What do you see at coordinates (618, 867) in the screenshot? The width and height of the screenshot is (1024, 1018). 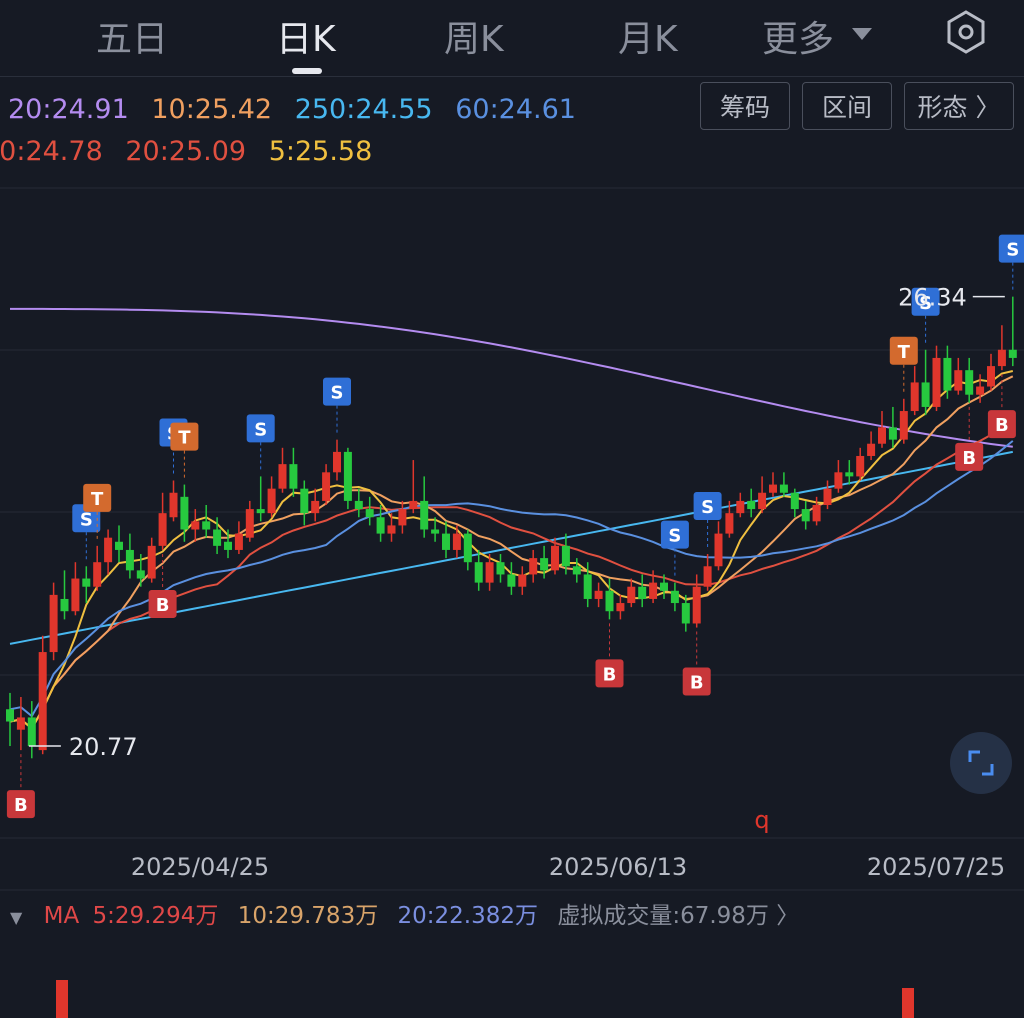 I see `x-label-june: 2025/06/13` at bounding box center [618, 867].